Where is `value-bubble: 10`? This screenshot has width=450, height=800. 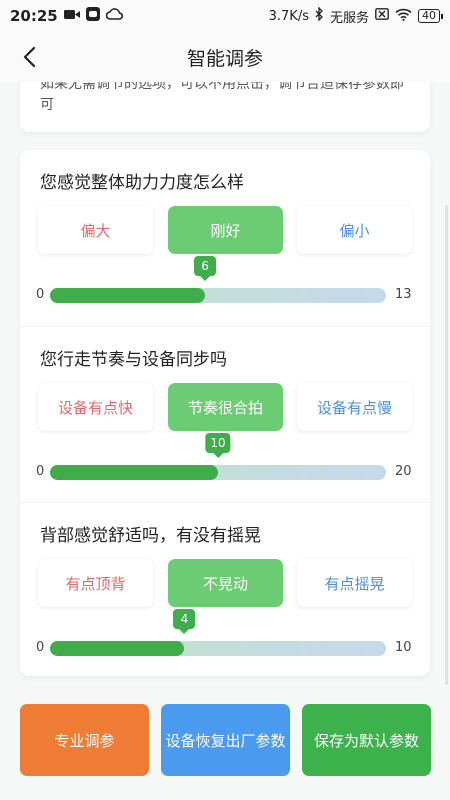
value-bubble: 10 is located at coordinates (218, 445).